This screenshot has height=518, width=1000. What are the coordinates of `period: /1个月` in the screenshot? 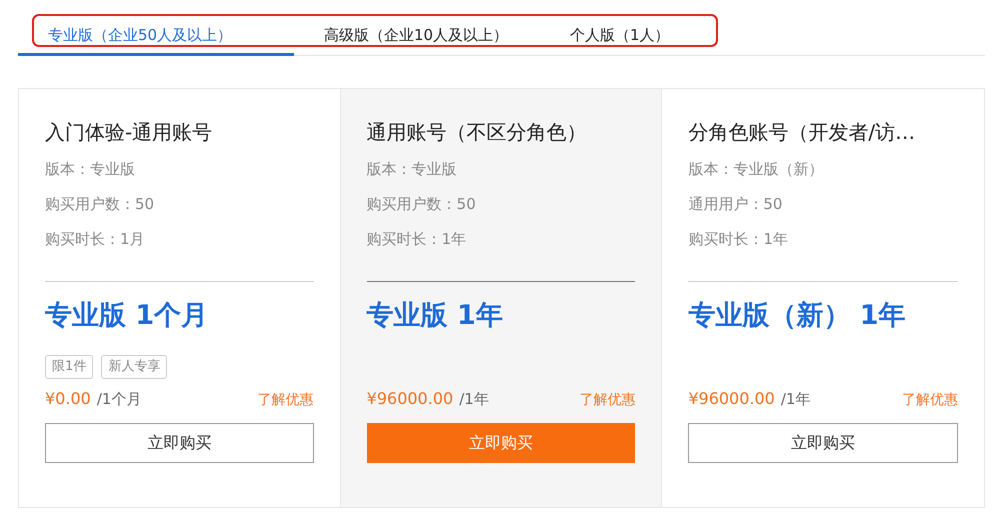 It's located at (119, 399).